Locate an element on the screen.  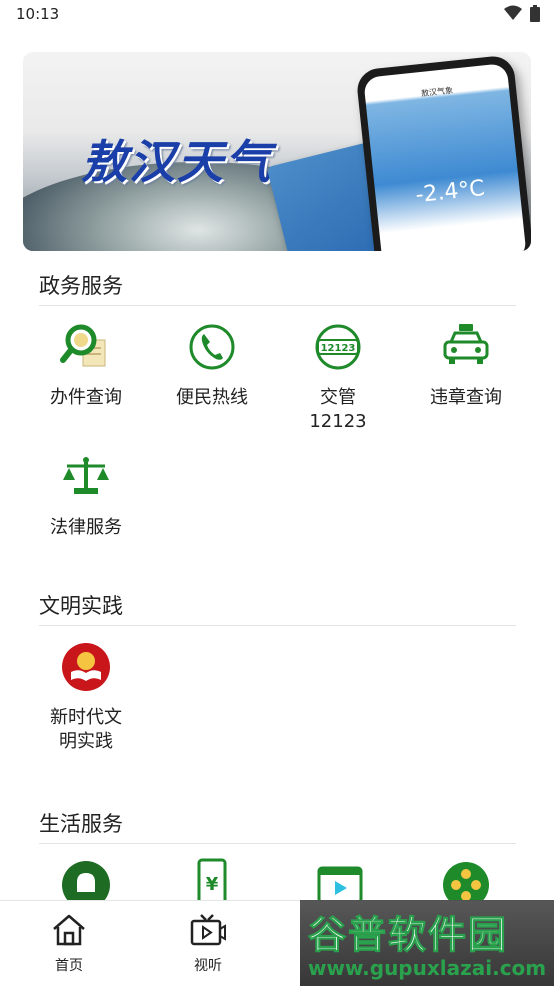
grid-item-label: 新时代文 明实践 is located at coordinates (86, 729).